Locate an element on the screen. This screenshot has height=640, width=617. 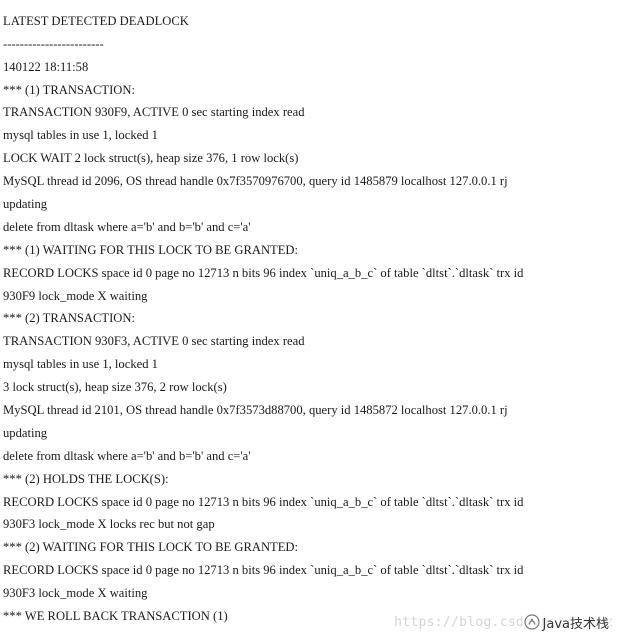
watermark: https://blog.csdn.net/trihz Java技术栈 is located at coordinates (503, 622).